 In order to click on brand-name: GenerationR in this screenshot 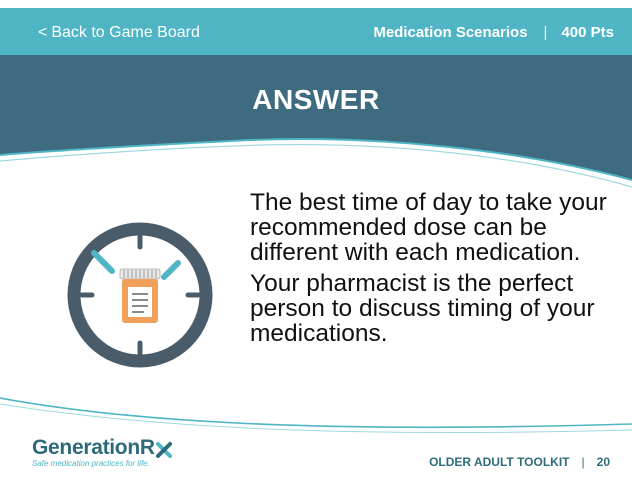, I will do `click(93, 447)`.